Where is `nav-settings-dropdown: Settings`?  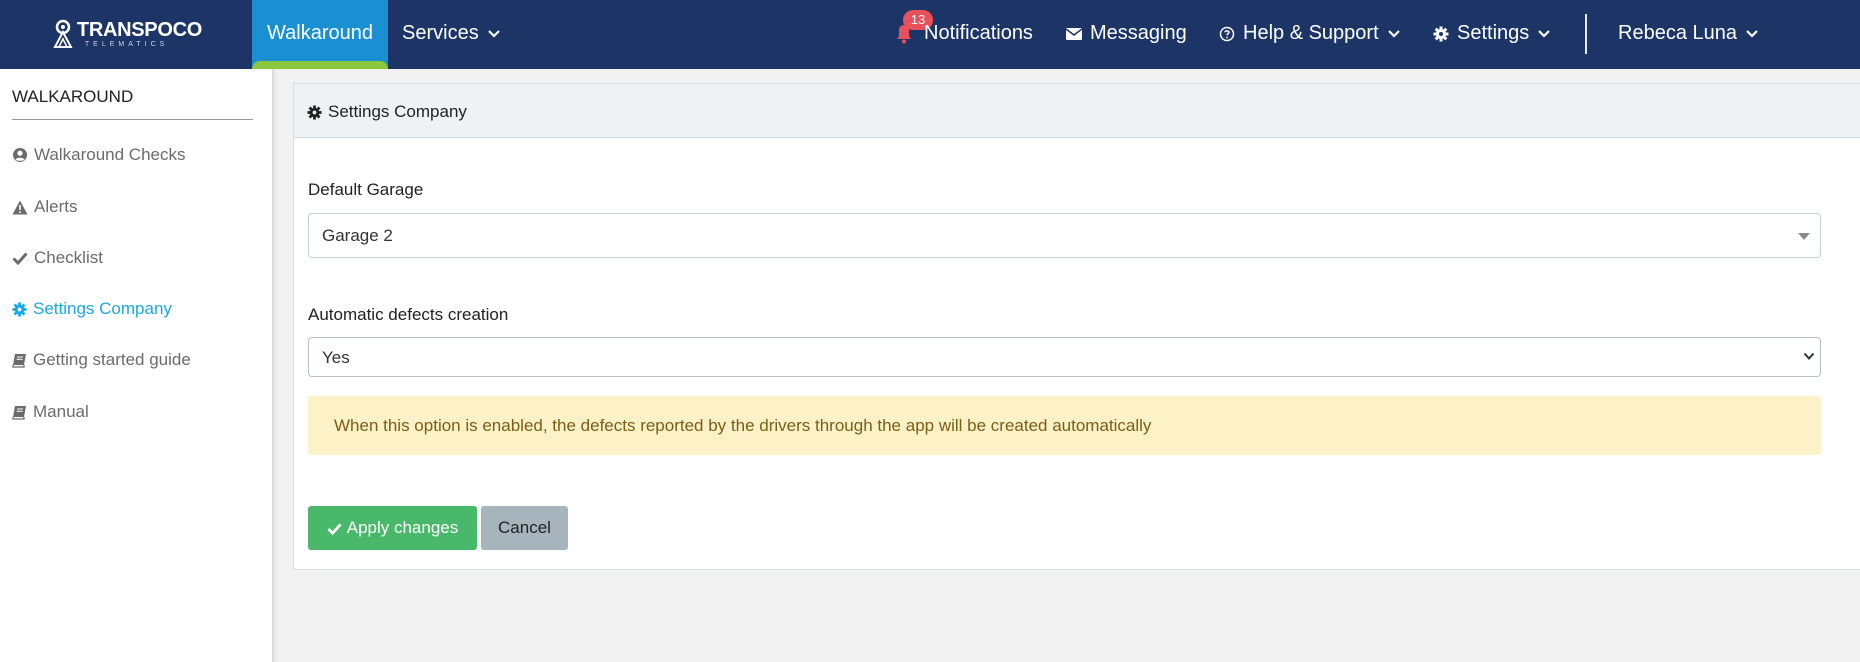
nav-settings-dropdown: Settings is located at coordinates (1492, 33).